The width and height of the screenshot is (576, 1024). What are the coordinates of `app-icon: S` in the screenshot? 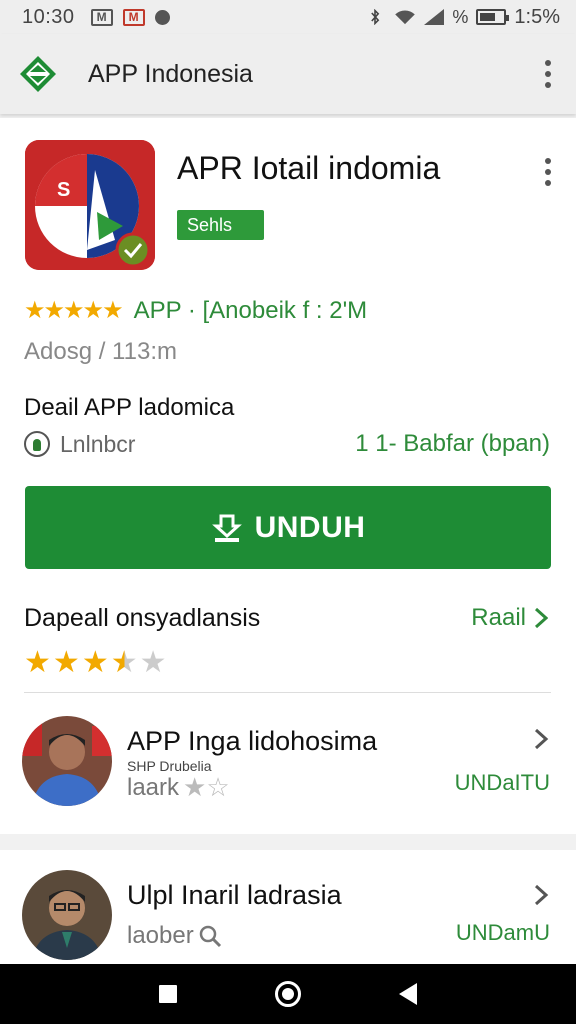 It's located at (90, 205).